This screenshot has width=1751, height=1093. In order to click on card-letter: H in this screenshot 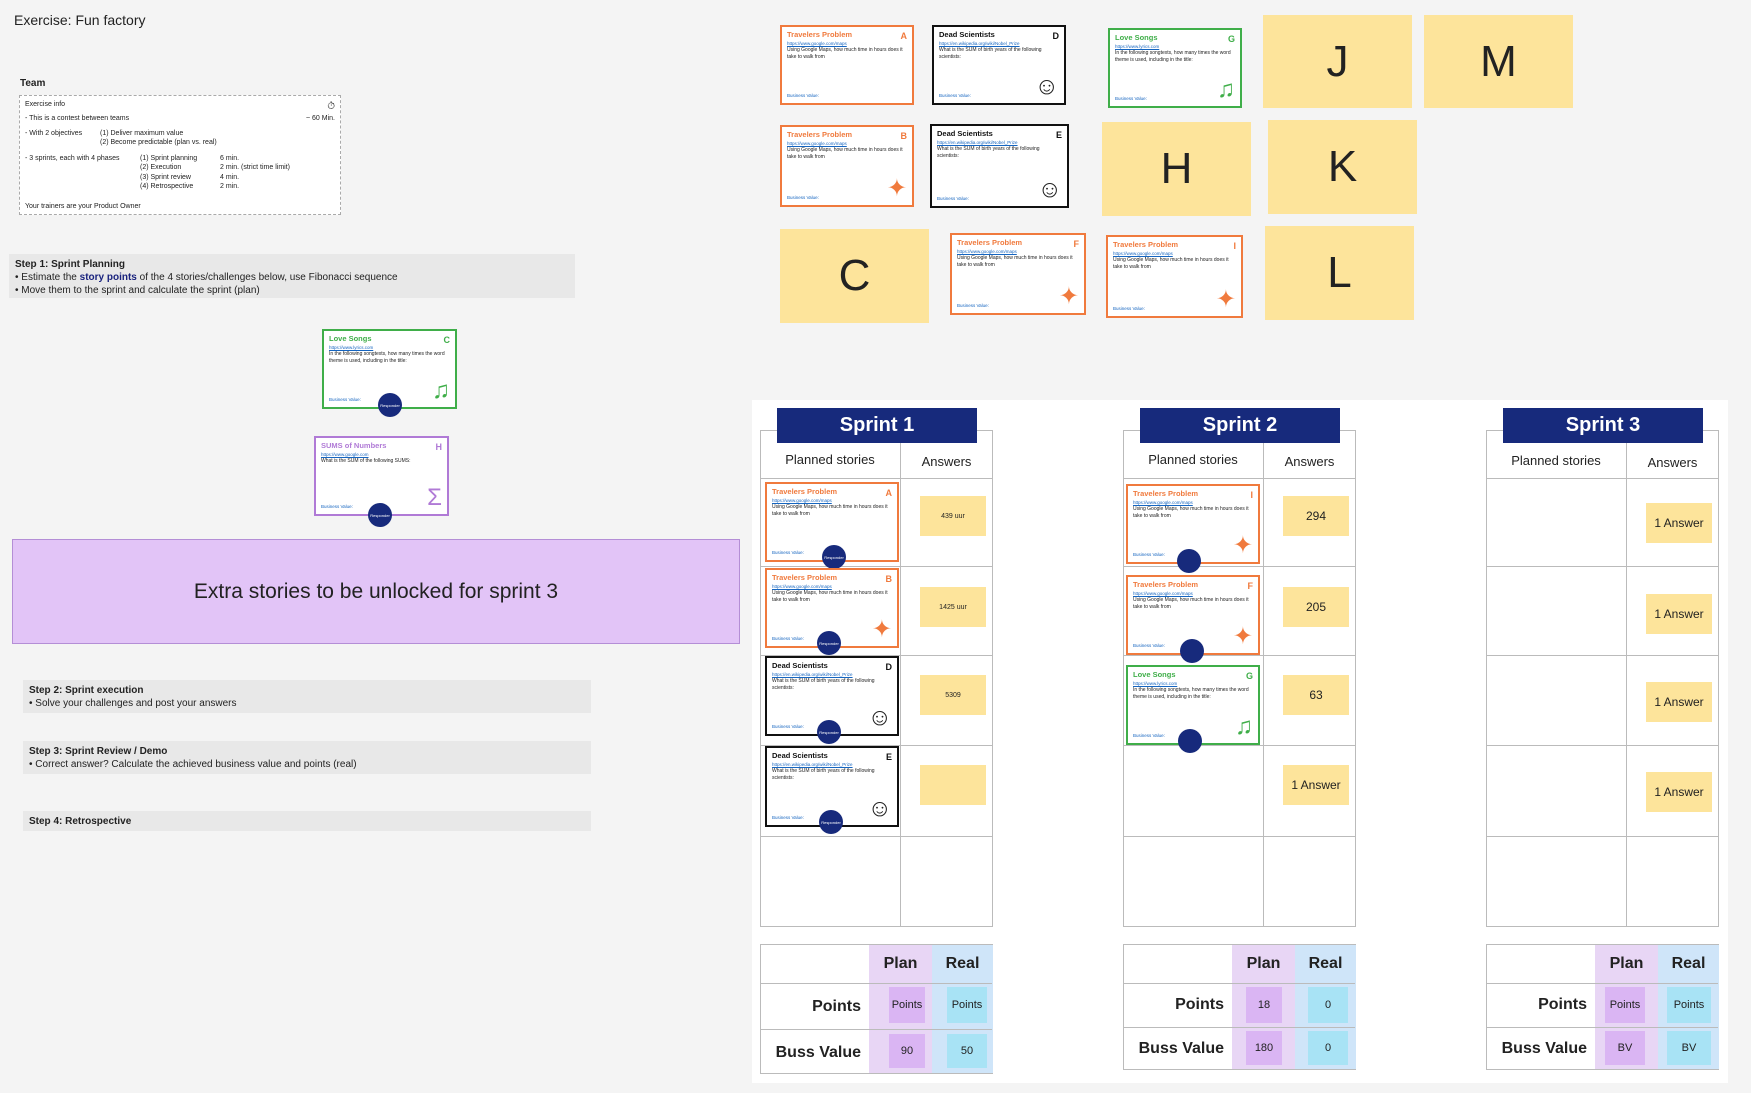, I will do `click(439, 447)`.